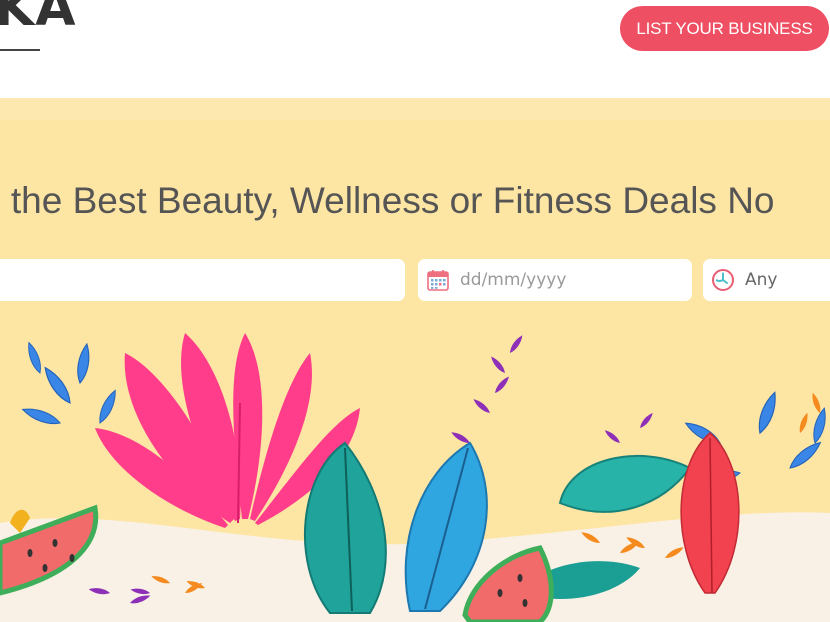 The image size is (830, 622). I want to click on calendar-icon, so click(438, 280).